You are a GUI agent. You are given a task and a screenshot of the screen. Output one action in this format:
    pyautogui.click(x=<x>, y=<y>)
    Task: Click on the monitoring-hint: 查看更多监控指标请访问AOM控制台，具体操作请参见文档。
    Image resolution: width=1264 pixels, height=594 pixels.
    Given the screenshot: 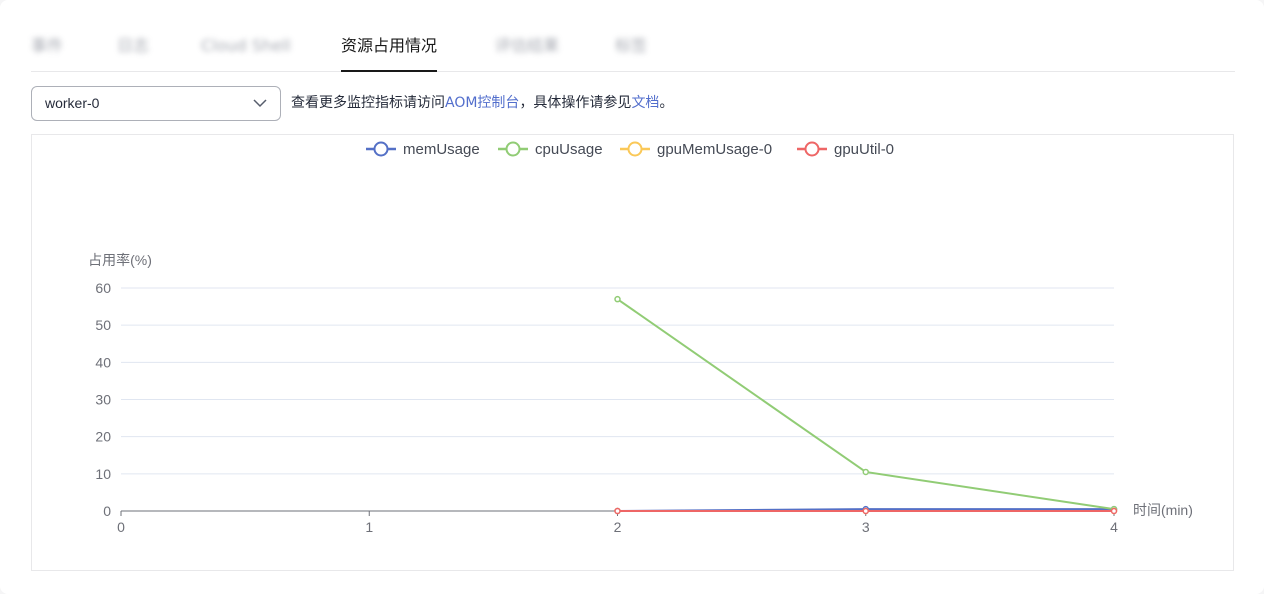 What is the action you would take?
    pyautogui.click(x=482, y=103)
    